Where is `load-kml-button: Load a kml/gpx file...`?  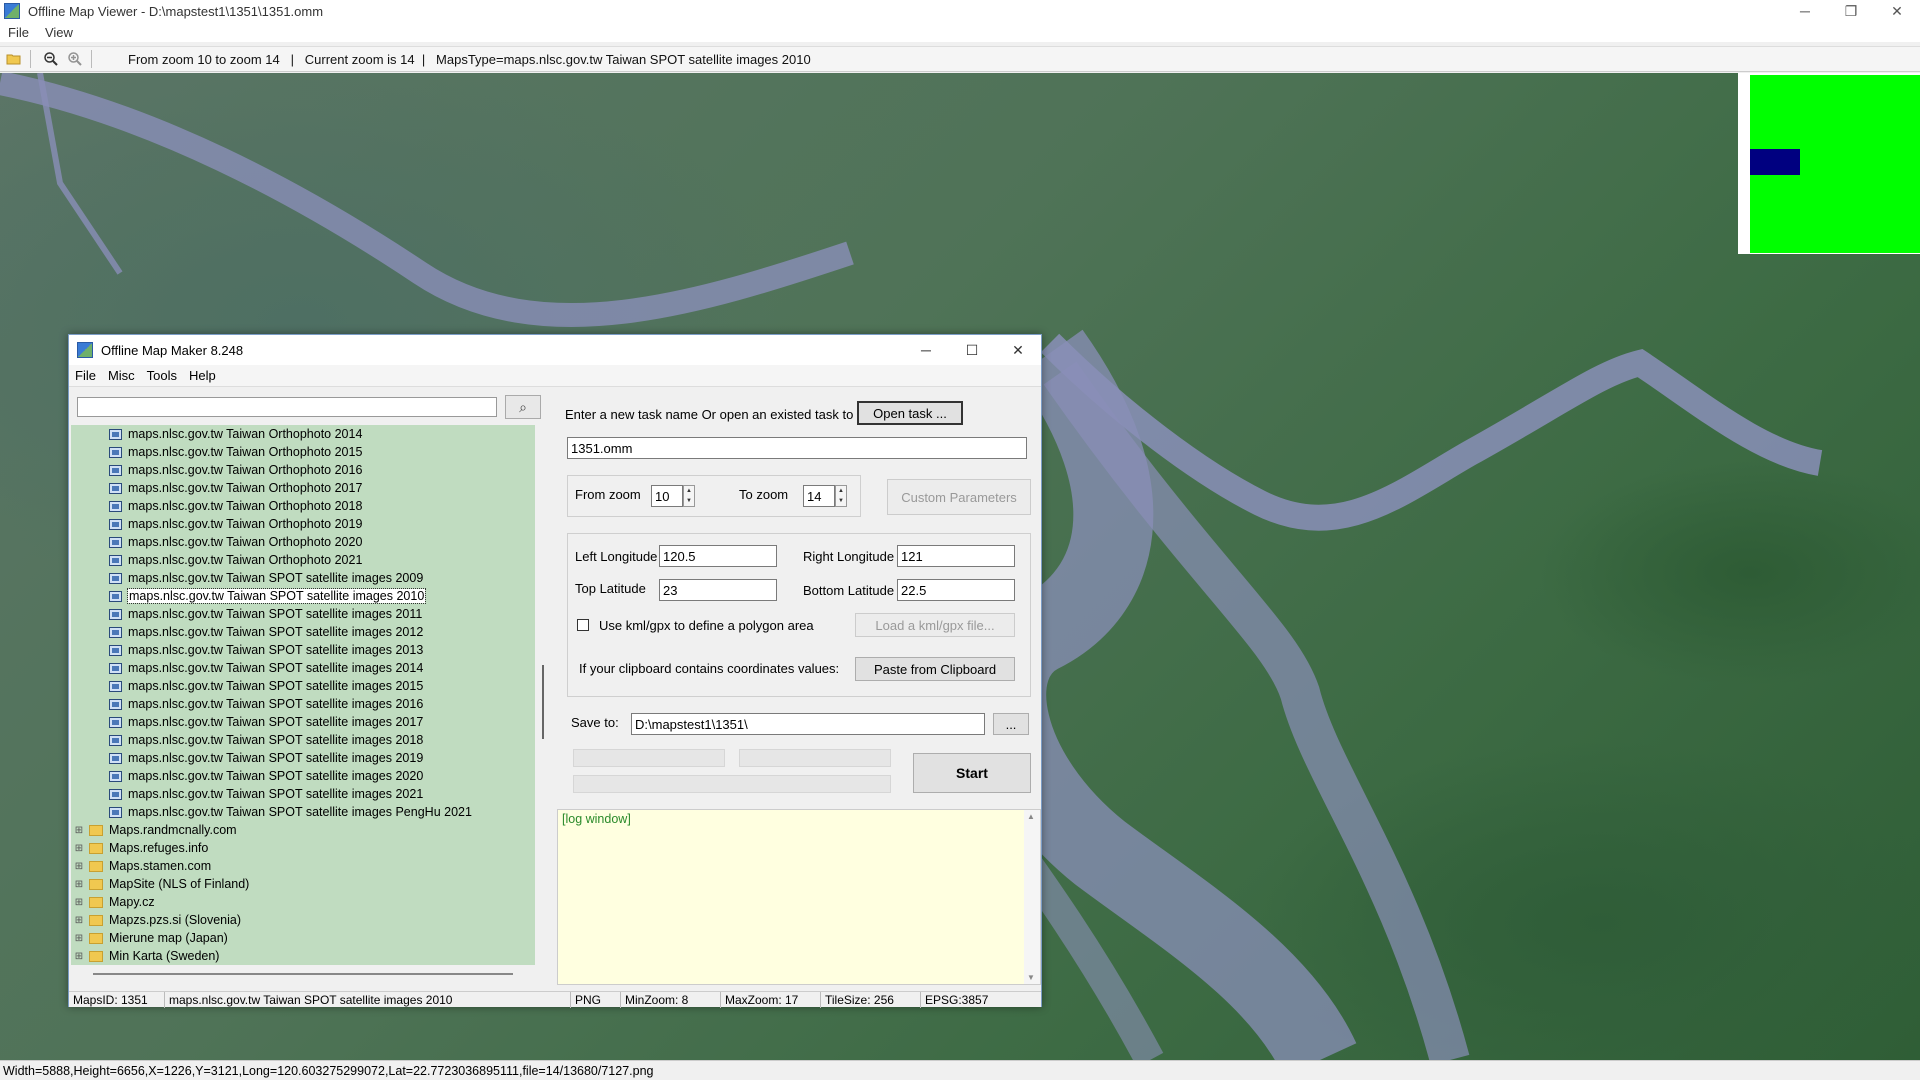
load-kml-button: Load a kml/gpx file... is located at coordinates (935, 625).